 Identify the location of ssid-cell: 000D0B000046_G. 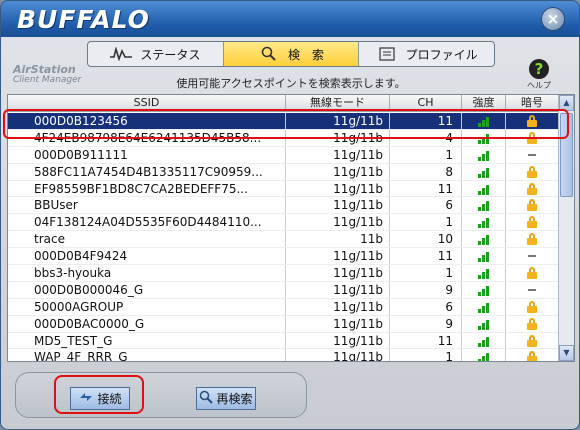
(147, 289).